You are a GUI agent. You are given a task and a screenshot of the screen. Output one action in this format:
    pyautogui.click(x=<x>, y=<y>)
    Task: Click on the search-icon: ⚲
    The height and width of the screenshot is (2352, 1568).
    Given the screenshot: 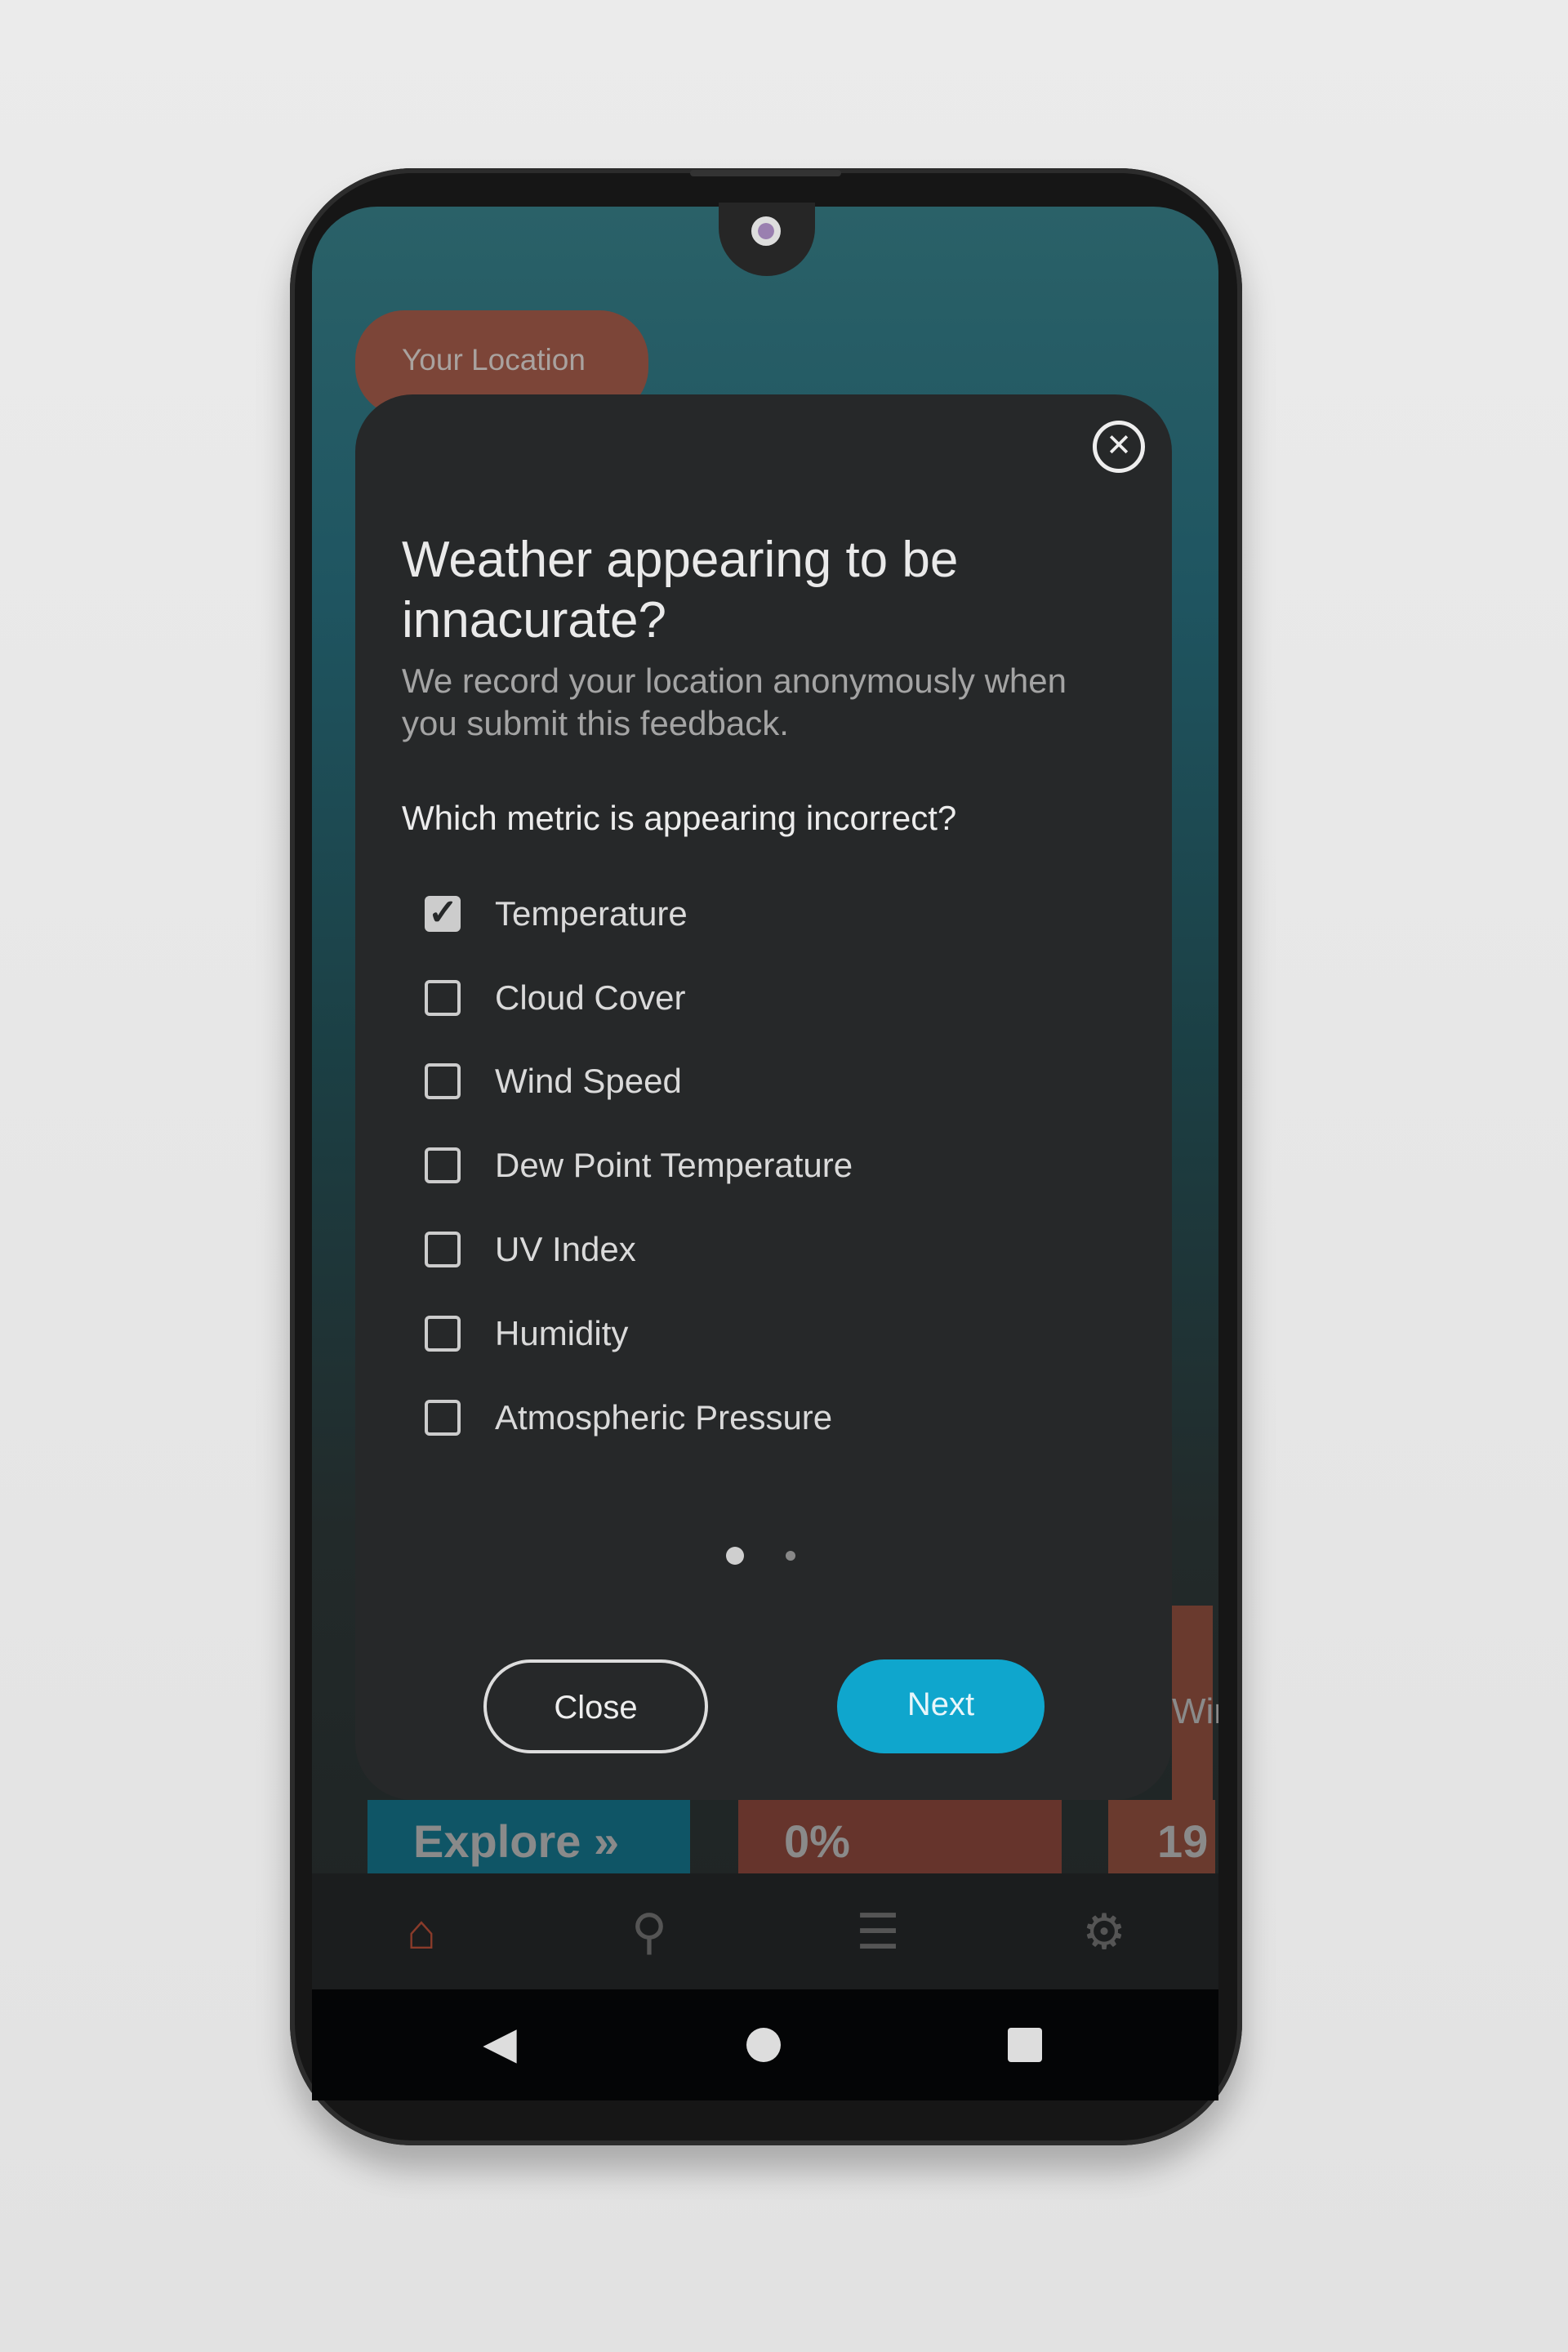 What is the action you would take?
    pyautogui.click(x=649, y=1932)
    